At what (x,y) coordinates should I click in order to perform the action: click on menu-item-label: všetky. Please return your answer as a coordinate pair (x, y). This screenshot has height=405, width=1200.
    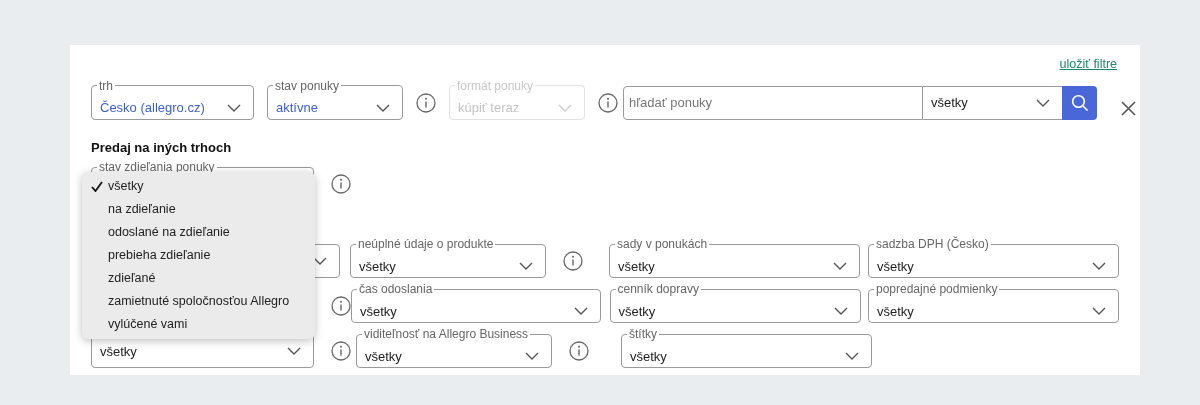
    Looking at the image, I should click on (126, 187).